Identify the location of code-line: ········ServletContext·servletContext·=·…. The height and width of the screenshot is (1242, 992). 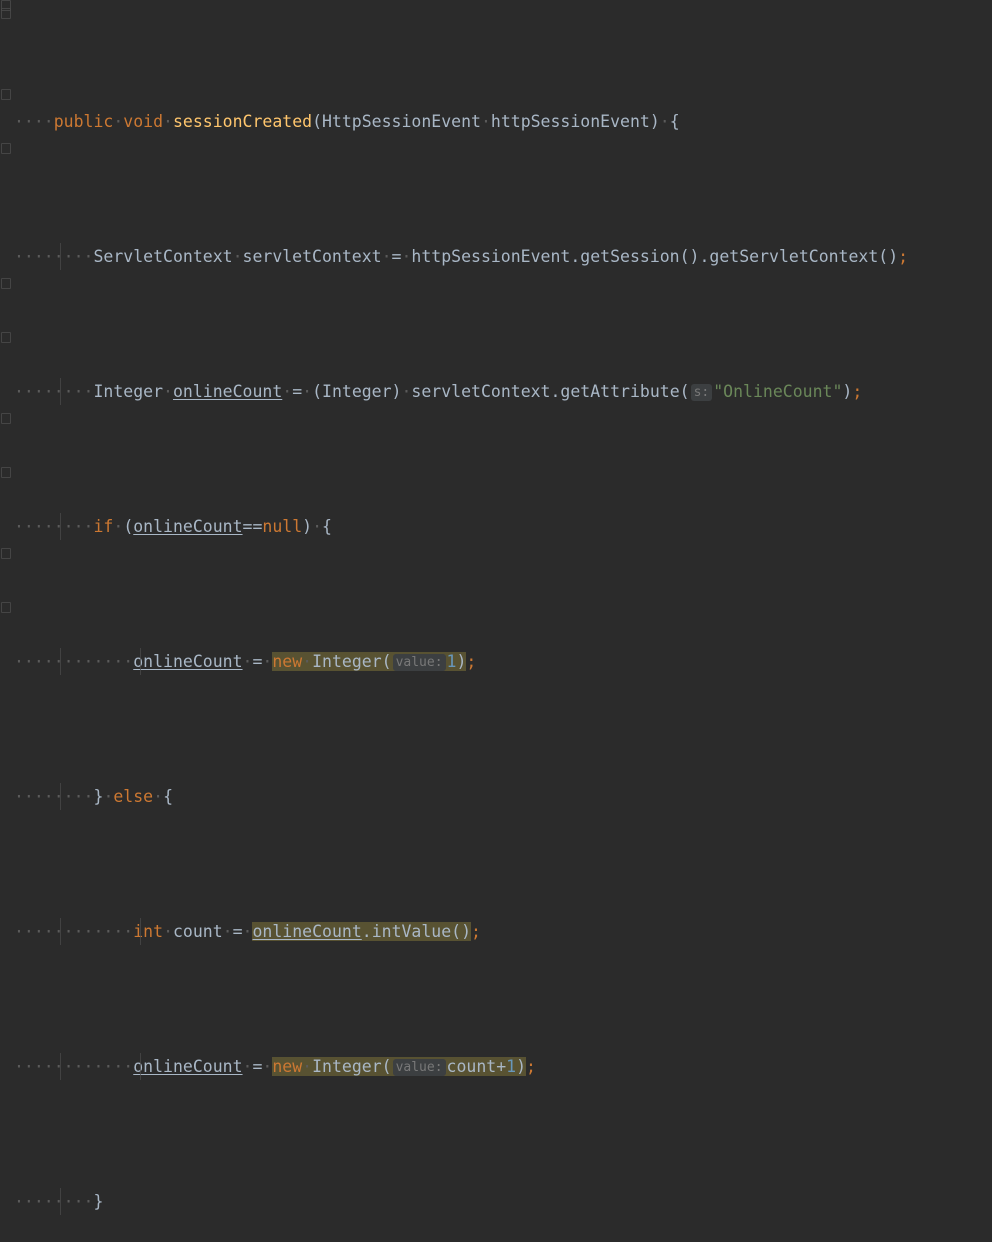
(496, 256).